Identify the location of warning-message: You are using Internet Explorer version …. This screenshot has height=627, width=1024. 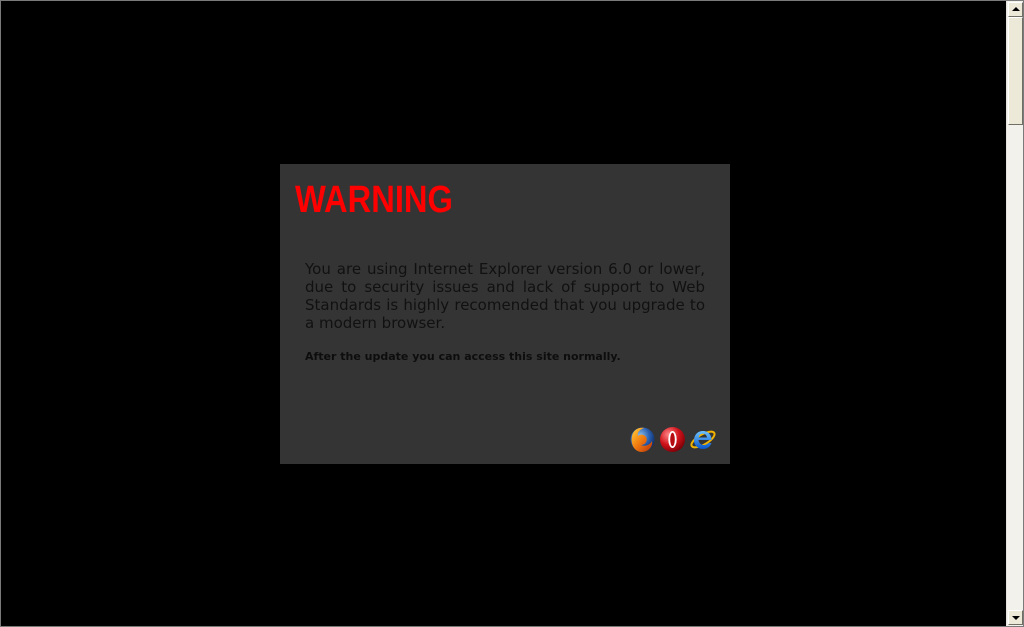
(505, 296).